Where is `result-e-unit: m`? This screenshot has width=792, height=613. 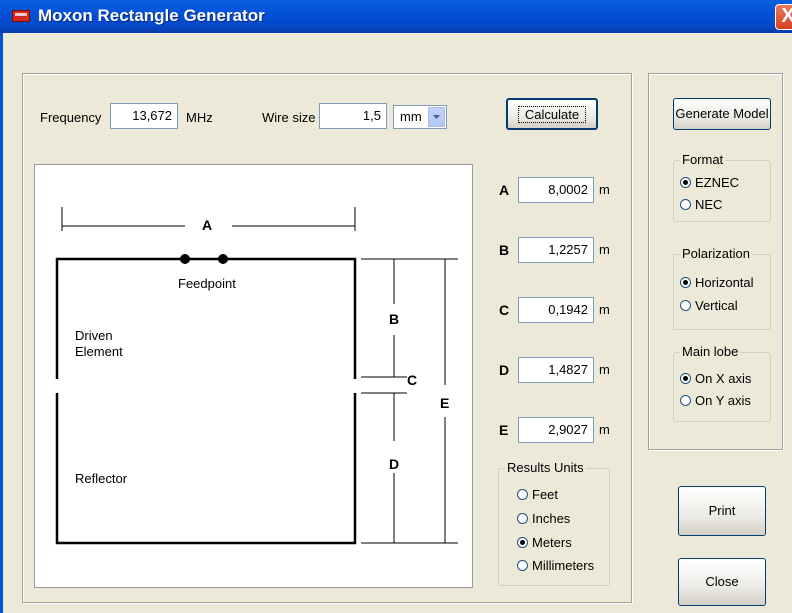 result-e-unit: m is located at coordinates (604, 429).